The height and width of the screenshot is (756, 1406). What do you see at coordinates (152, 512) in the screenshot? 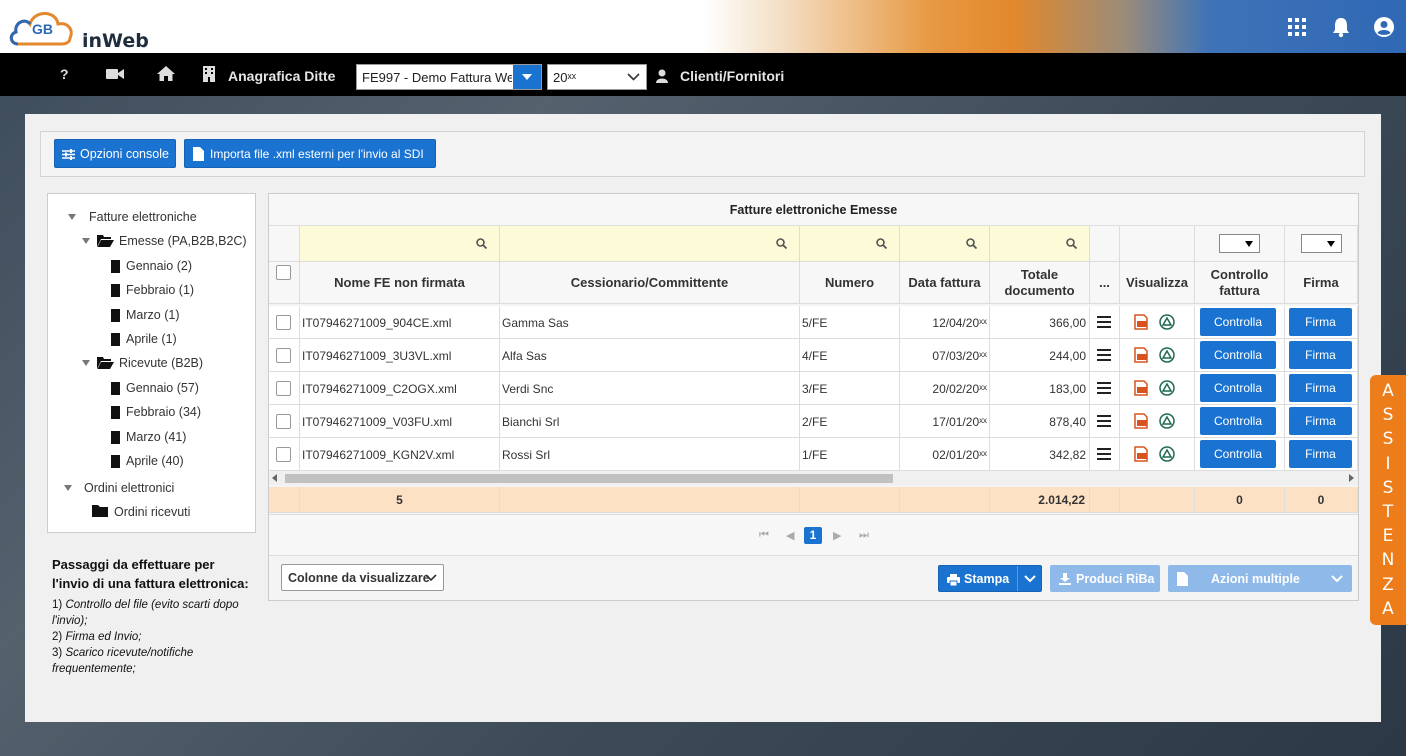
I see `tree-node-orders-received: Ordini ricevuti` at bounding box center [152, 512].